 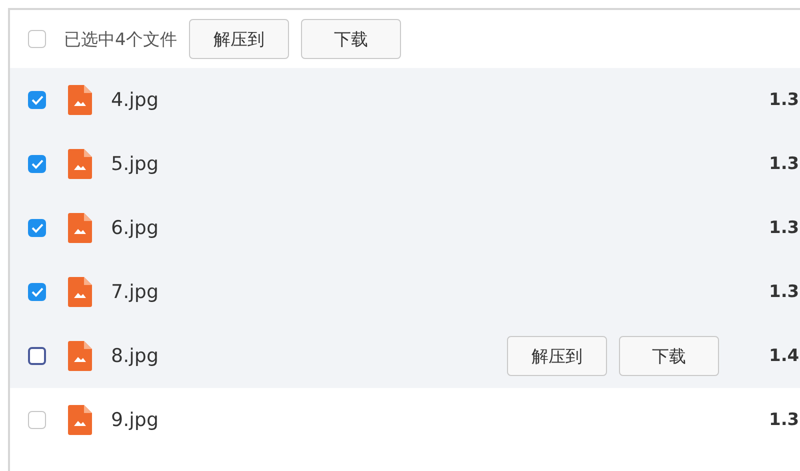 I want to click on selection-summary: 已选中4个文件, so click(x=120, y=39).